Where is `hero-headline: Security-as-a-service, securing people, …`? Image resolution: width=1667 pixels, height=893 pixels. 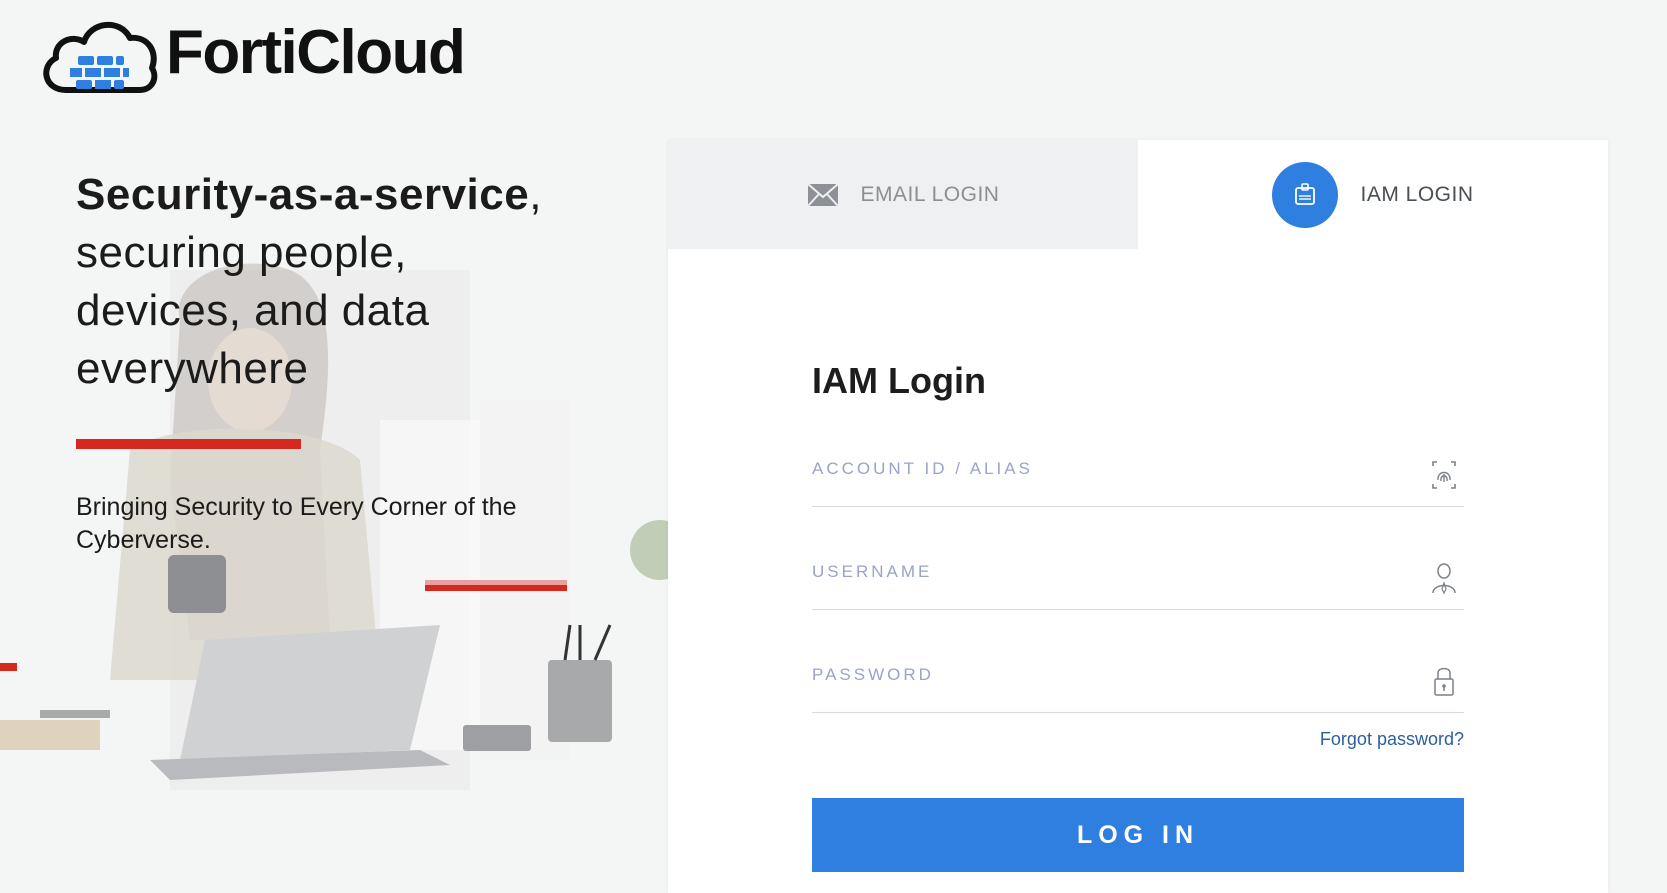
hero-headline: Security-as-a-service, securing people, … is located at coordinates (326, 282).